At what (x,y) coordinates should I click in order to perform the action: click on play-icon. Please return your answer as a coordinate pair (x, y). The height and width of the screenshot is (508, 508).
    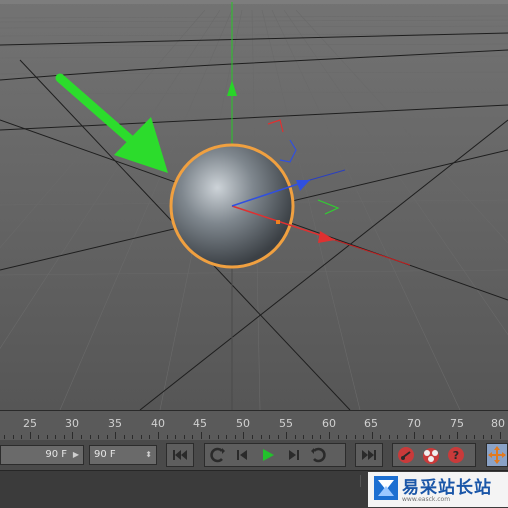
    Looking at the image, I should click on (268, 455).